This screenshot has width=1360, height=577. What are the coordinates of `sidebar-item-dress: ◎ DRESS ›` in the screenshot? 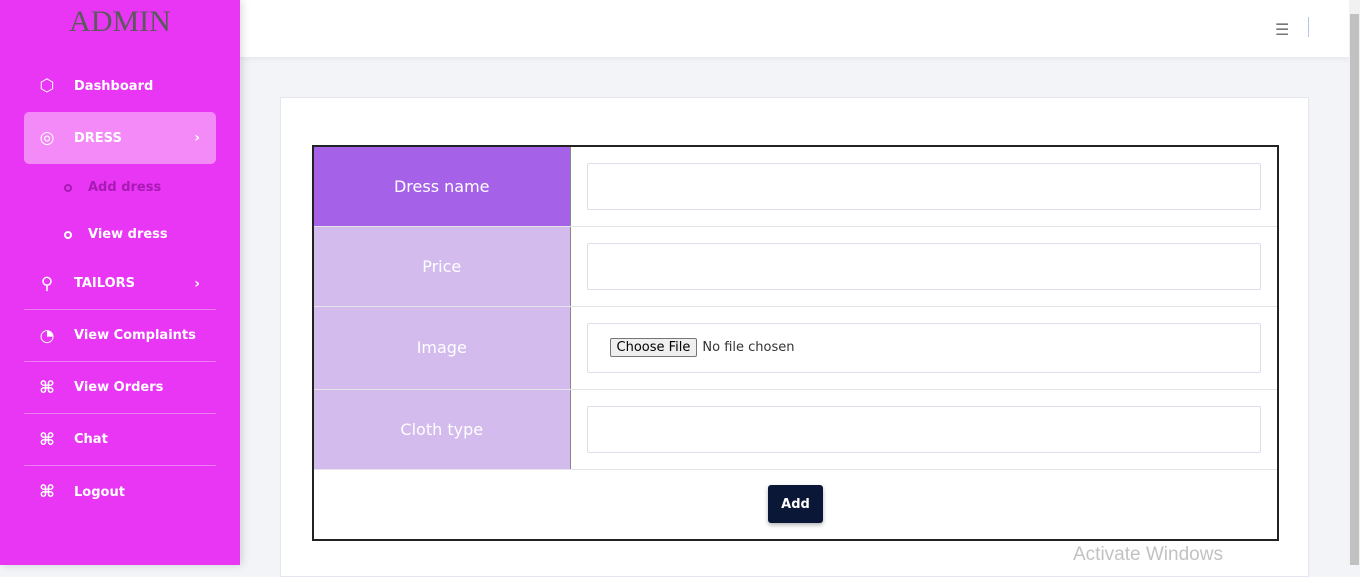 It's located at (120, 138).